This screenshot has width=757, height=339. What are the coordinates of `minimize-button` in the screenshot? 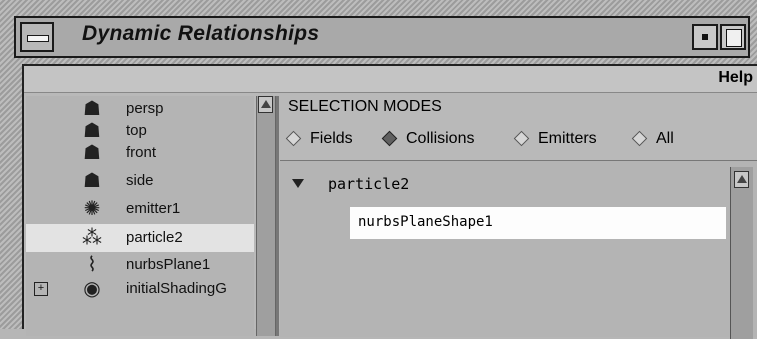 It's located at (705, 37).